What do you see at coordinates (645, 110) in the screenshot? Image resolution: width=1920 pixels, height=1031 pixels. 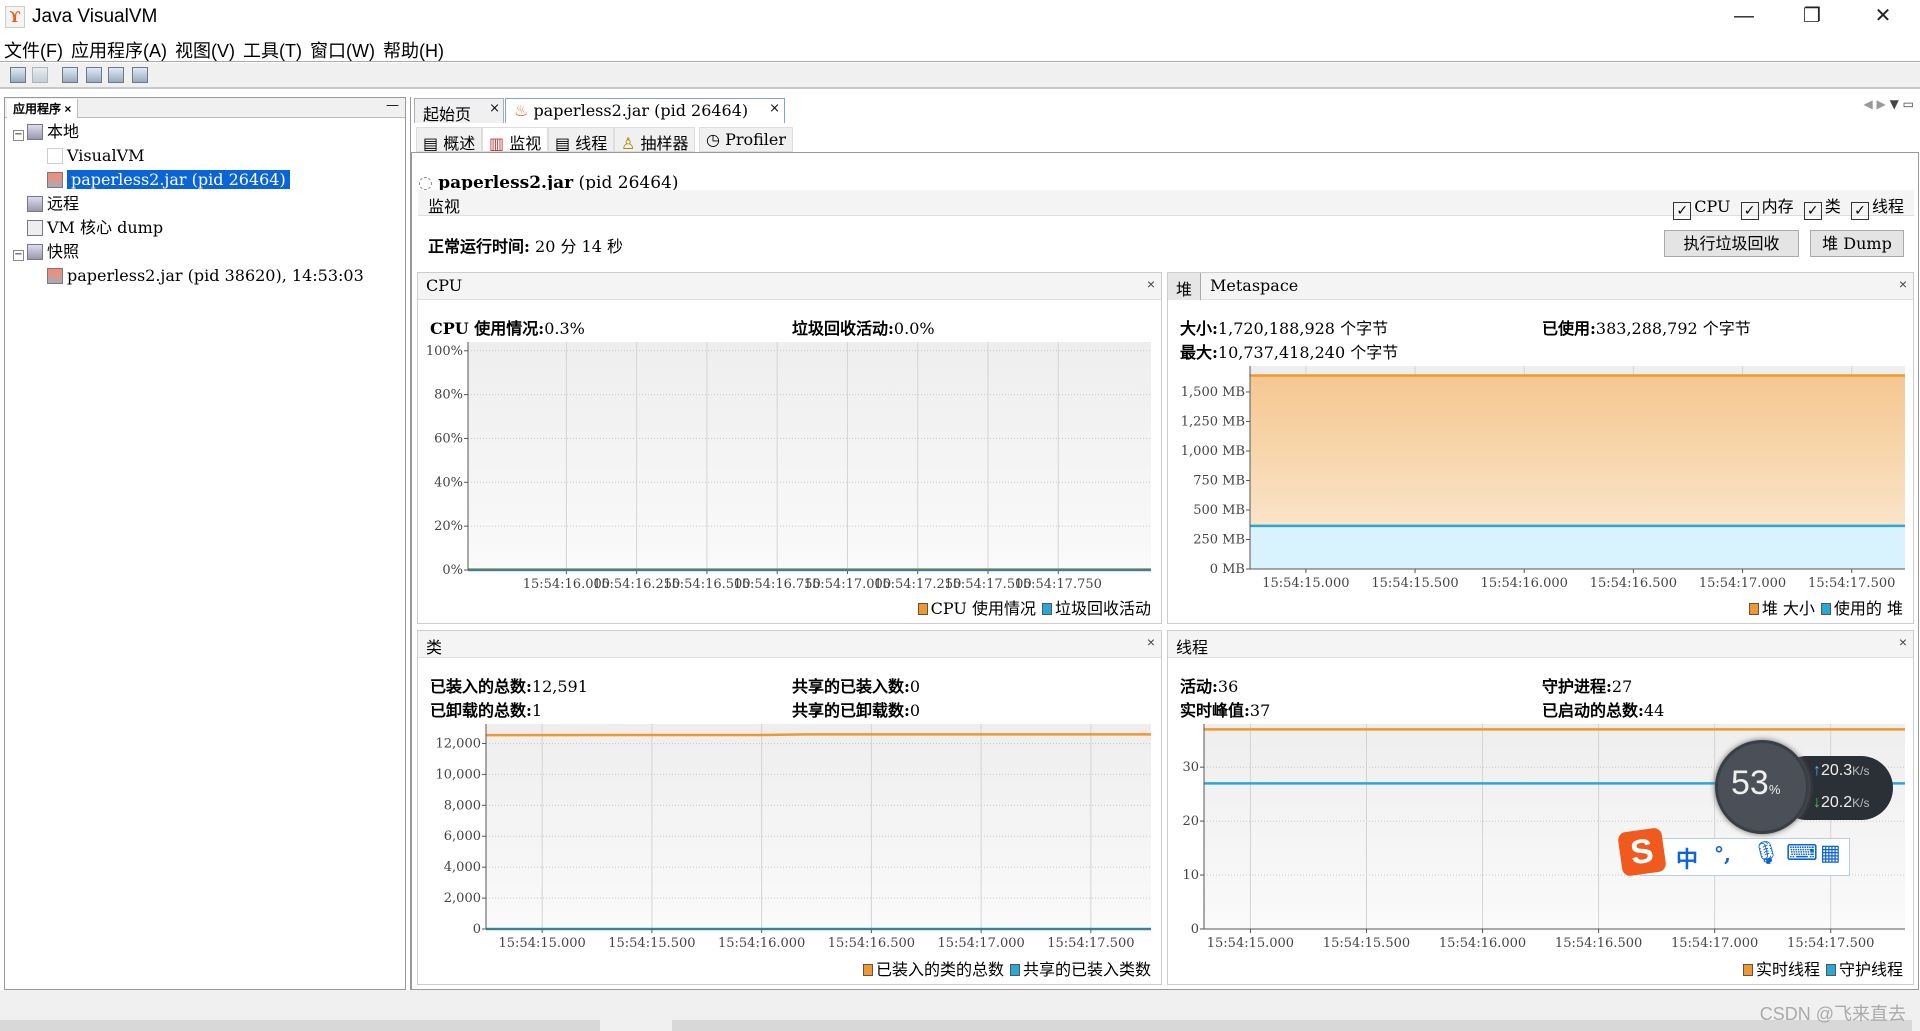 I see `tab-paperless2: ♨ paperless2.jar (pid 26464) ×` at bounding box center [645, 110].